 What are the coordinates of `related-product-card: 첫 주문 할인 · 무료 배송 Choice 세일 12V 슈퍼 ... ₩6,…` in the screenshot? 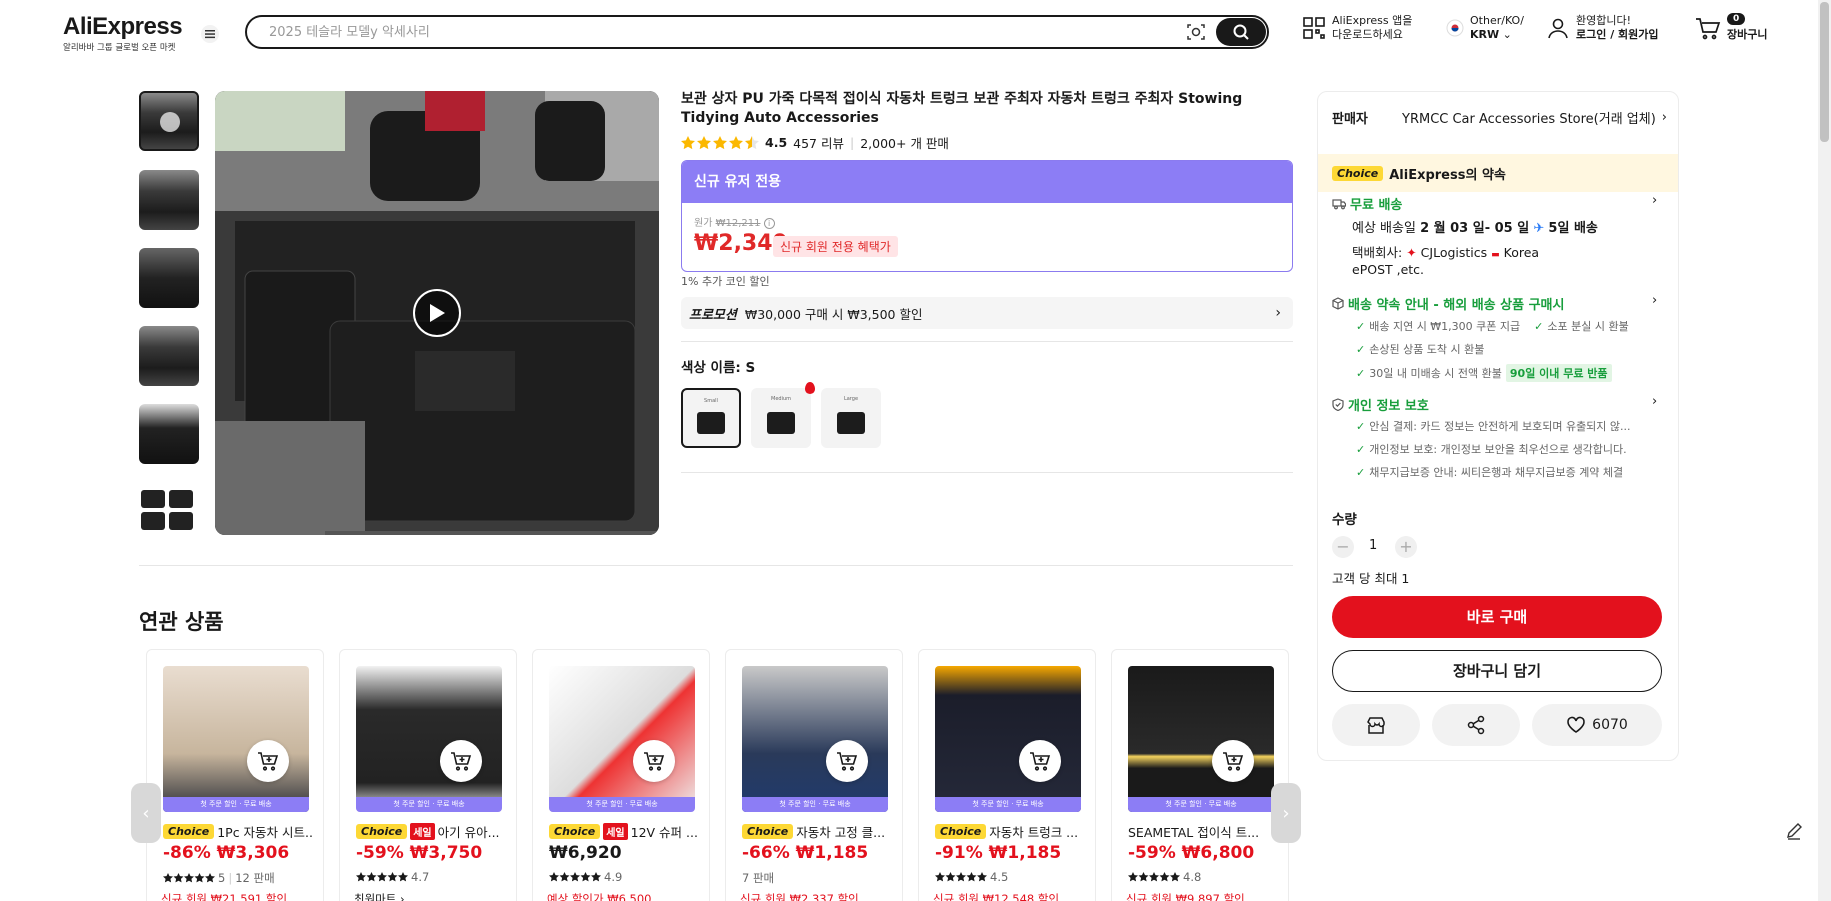 It's located at (621, 775).